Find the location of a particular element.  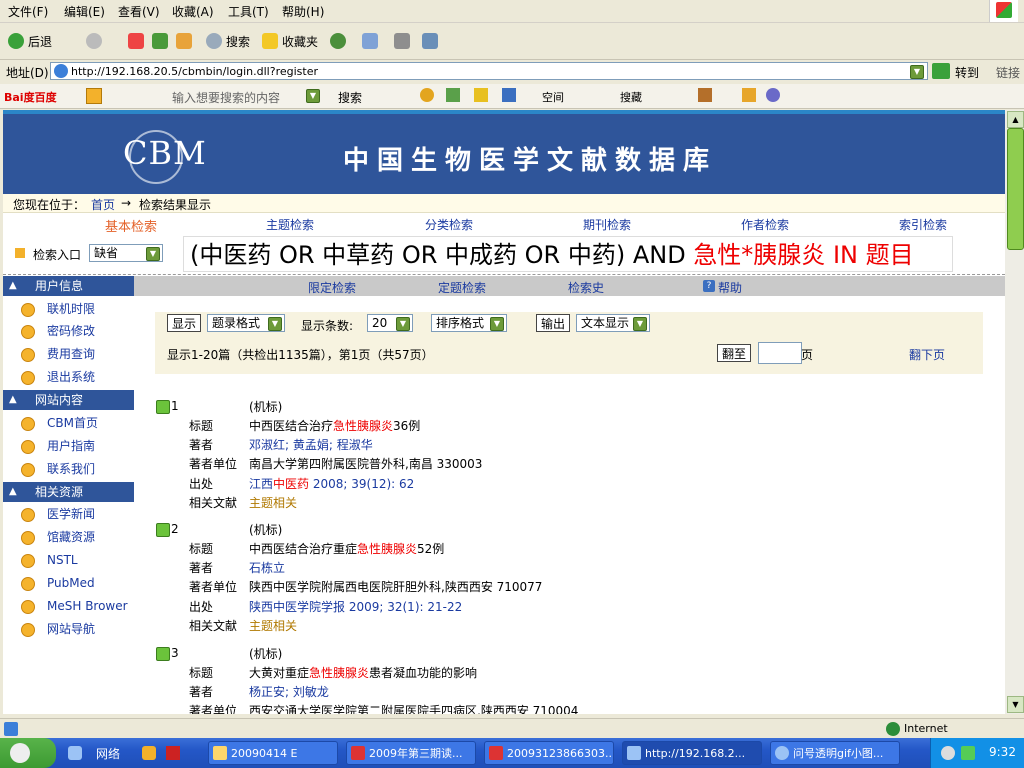

baidu-image-icon is located at coordinates (453, 95).